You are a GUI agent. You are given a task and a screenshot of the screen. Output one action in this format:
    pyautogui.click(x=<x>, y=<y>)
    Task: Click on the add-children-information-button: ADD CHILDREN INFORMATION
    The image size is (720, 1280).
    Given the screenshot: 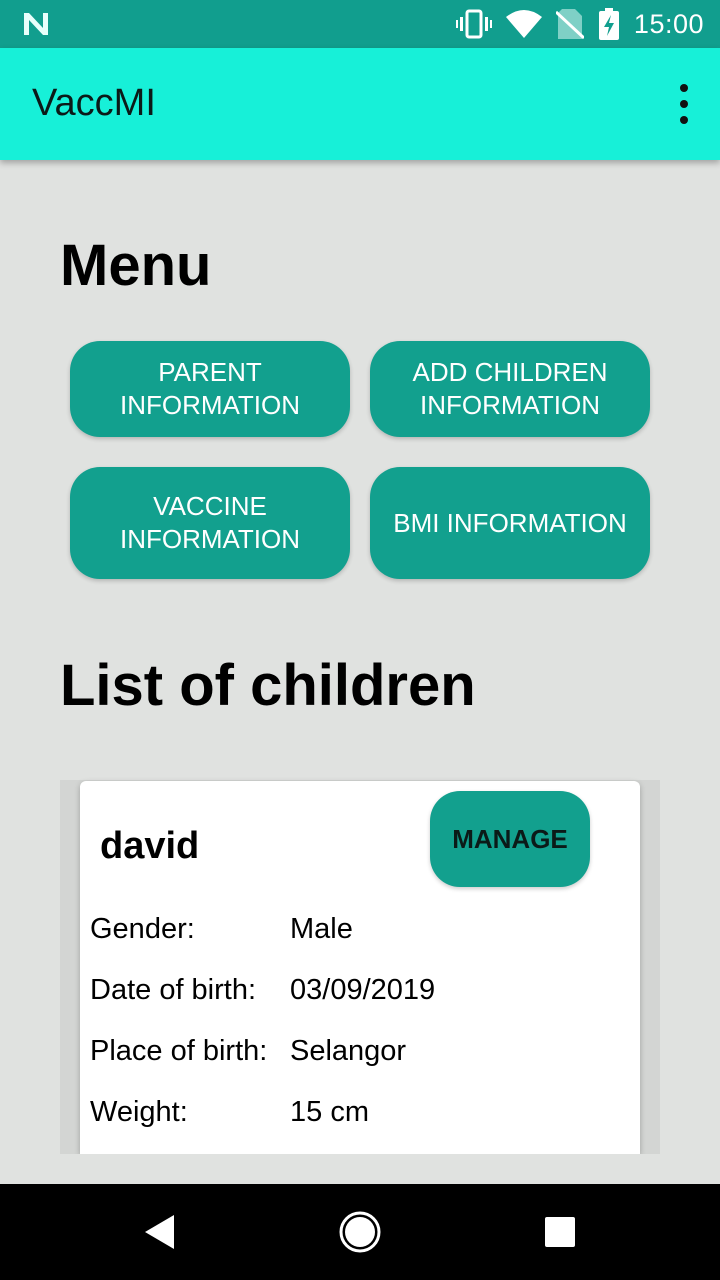 What is the action you would take?
    pyautogui.click(x=510, y=389)
    